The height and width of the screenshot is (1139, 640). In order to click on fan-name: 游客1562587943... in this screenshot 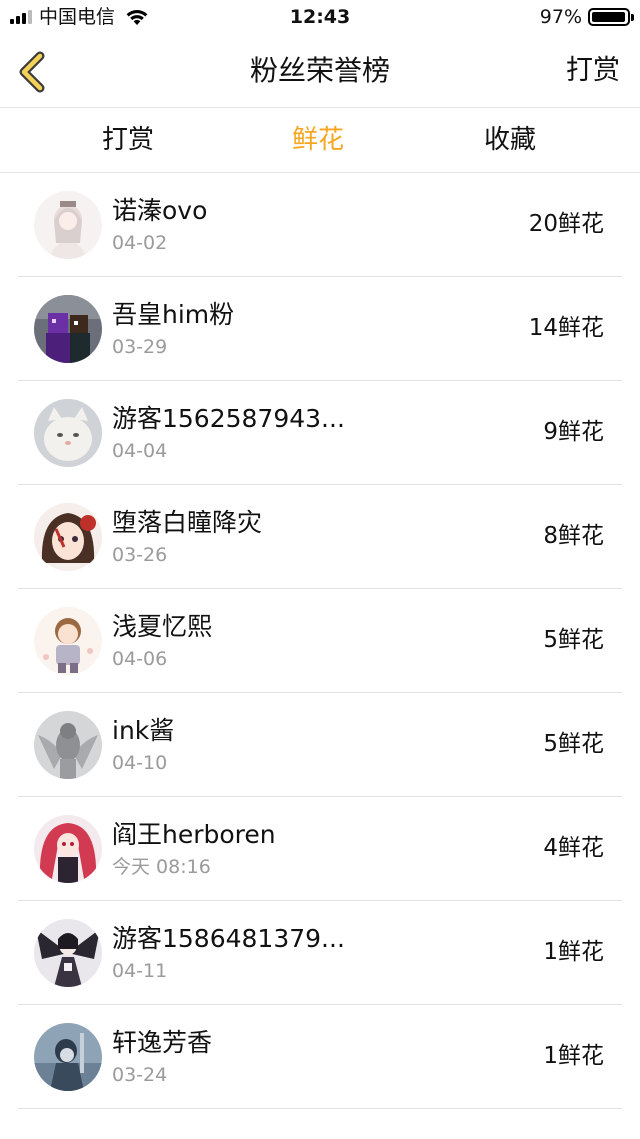, I will do `click(228, 418)`.